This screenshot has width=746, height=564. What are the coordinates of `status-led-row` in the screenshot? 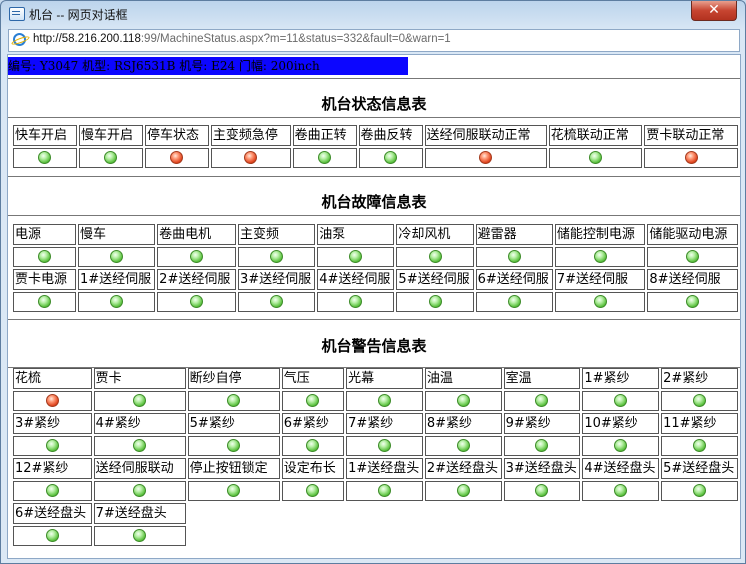 It's located at (375, 158).